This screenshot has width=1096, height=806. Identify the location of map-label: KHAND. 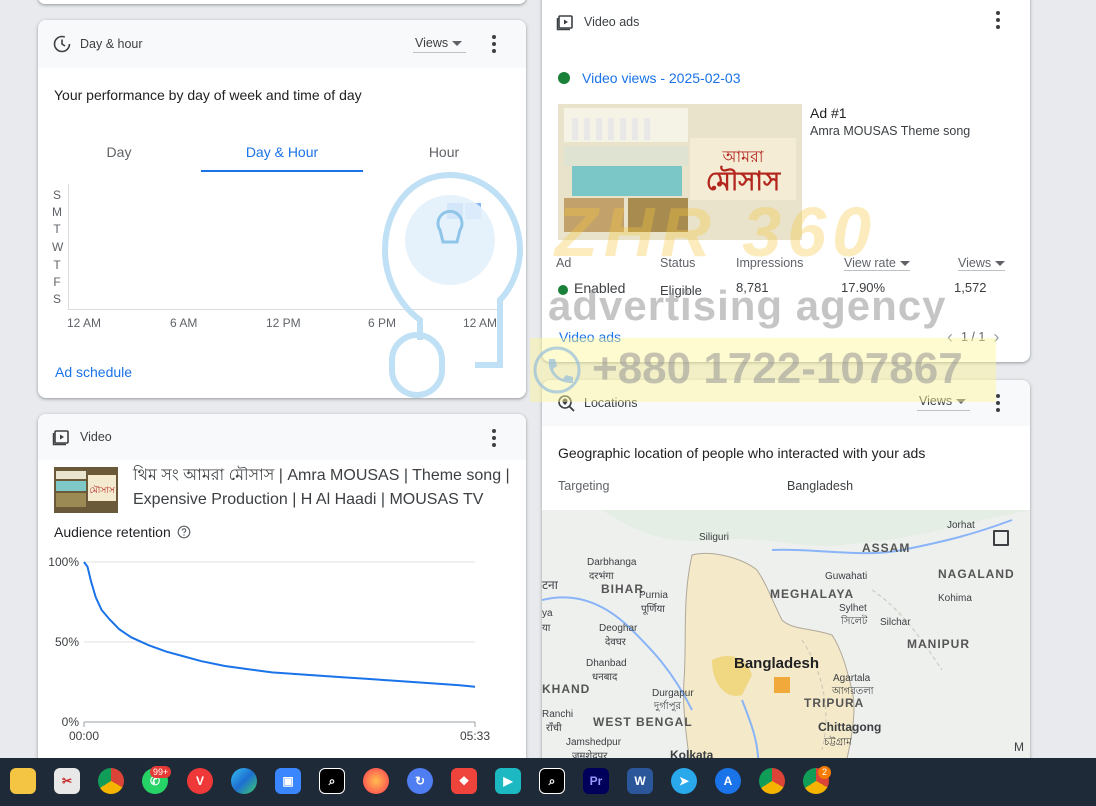
(566, 689).